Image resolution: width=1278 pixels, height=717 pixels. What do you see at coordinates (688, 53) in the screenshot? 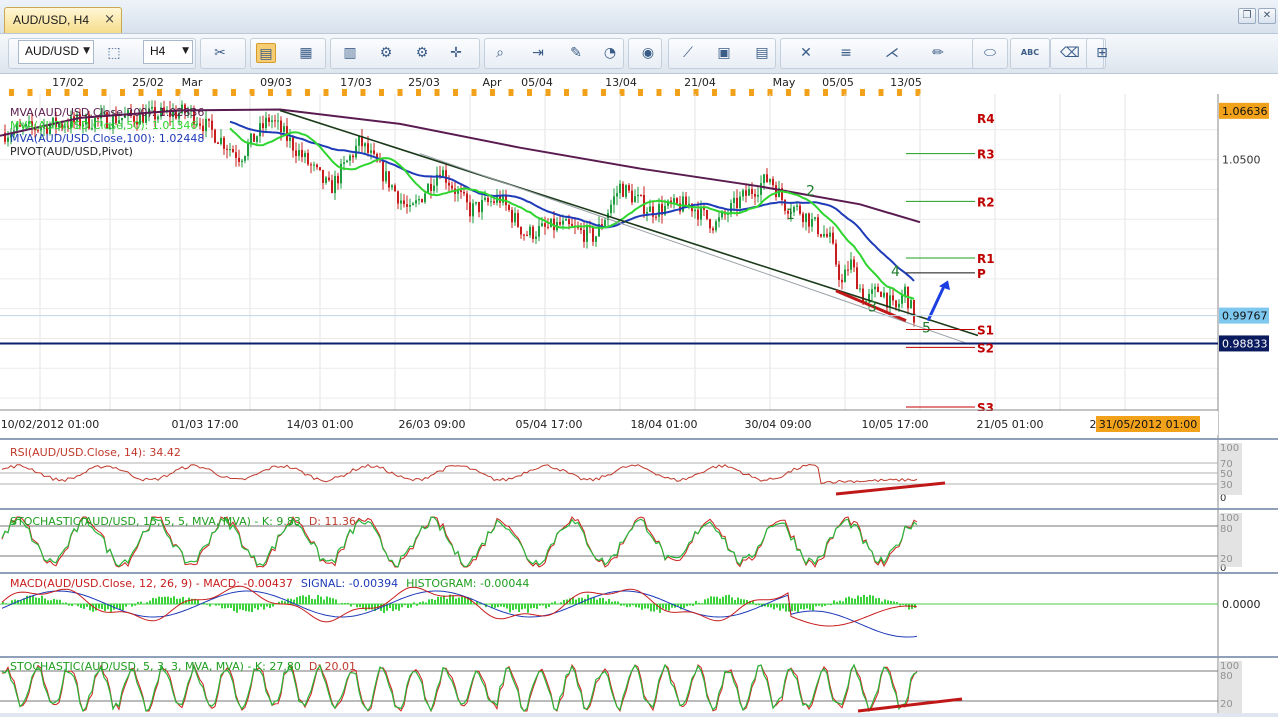
I see `ruler-icon: ⟋` at bounding box center [688, 53].